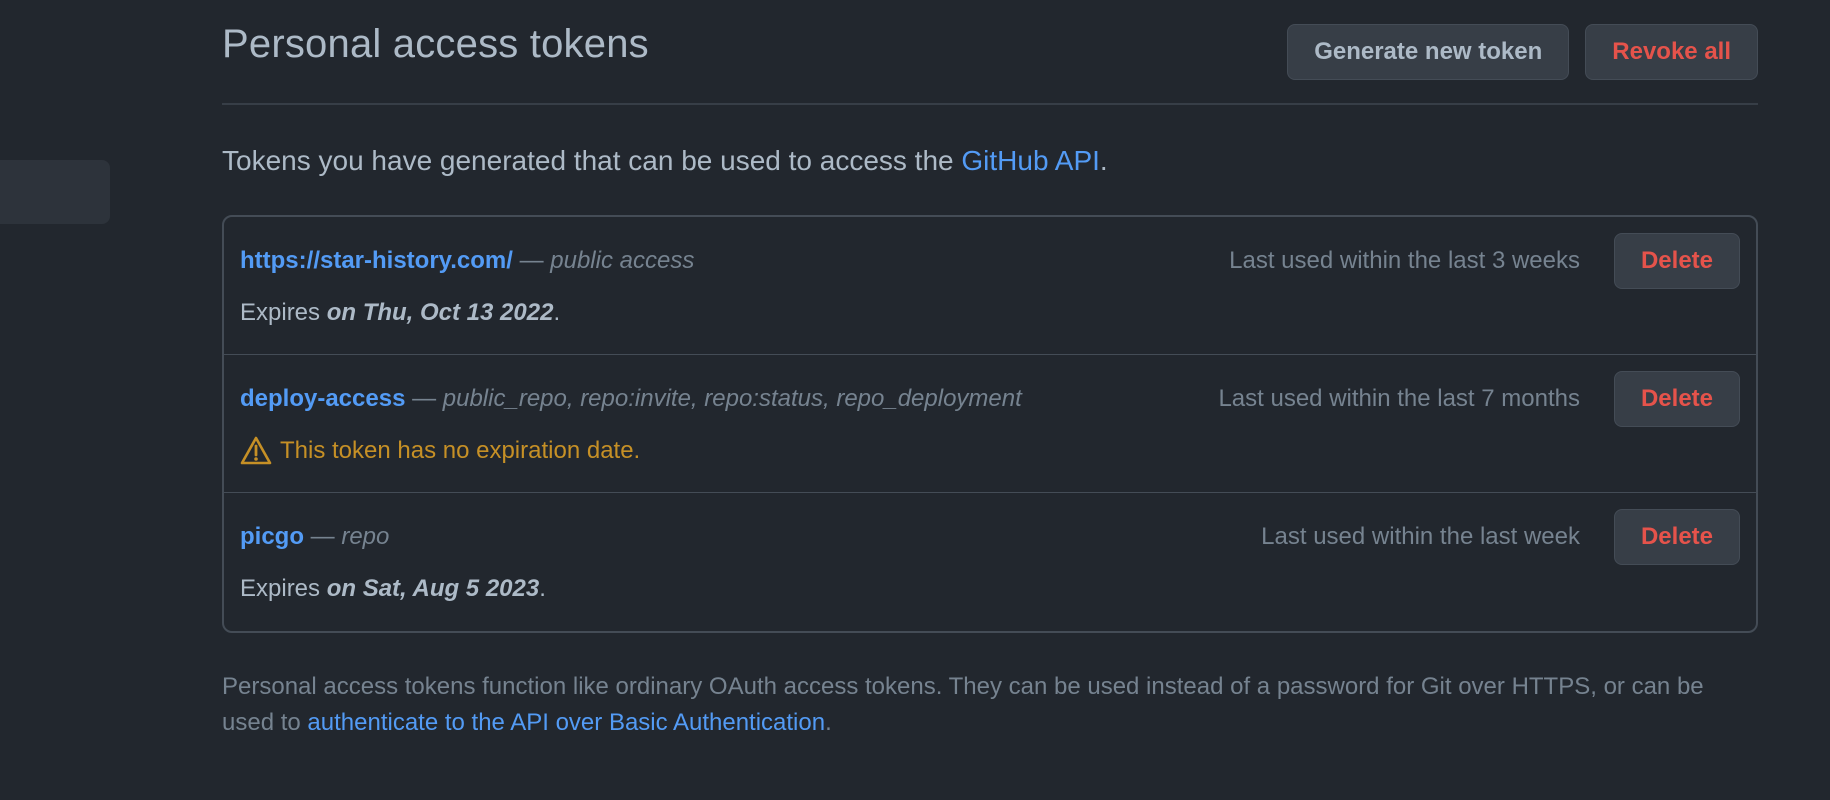  I want to click on token-header: picgo — repo, so click(314, 537).